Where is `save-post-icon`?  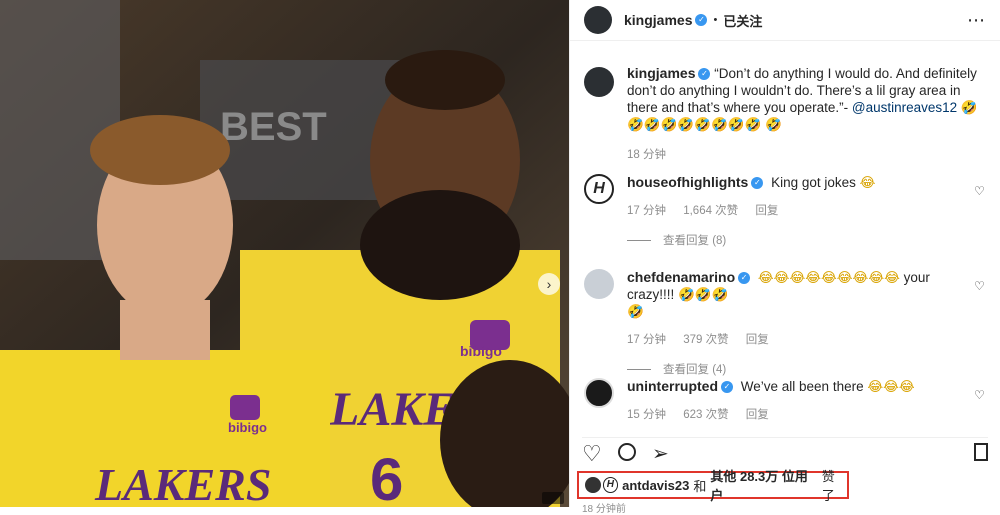
save-post-icon is located at coordinates (981, 452).